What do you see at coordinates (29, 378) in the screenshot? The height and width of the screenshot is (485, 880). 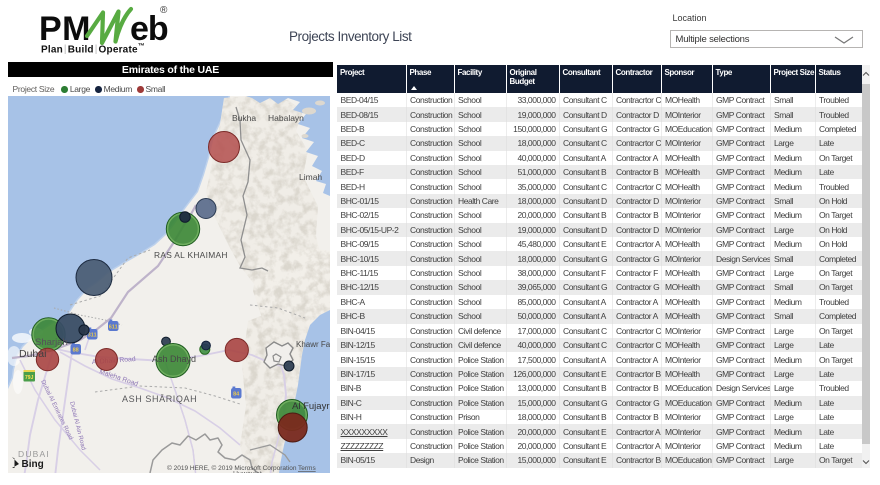 I see `svg-text: 79J` at bounding box center [29, 378].